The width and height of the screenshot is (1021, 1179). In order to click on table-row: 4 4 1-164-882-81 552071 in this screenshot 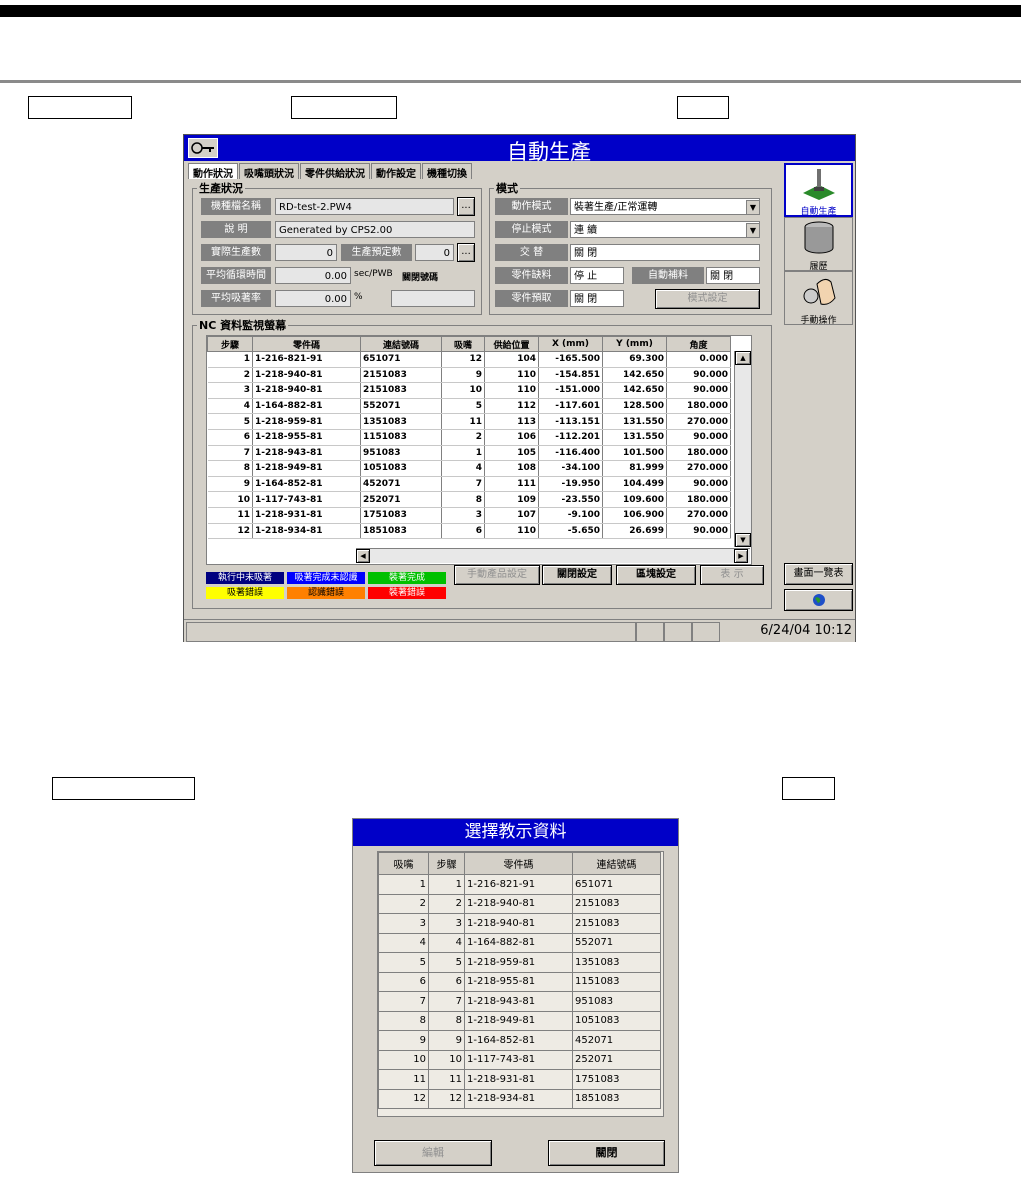, I will do `click(519, 942)`.